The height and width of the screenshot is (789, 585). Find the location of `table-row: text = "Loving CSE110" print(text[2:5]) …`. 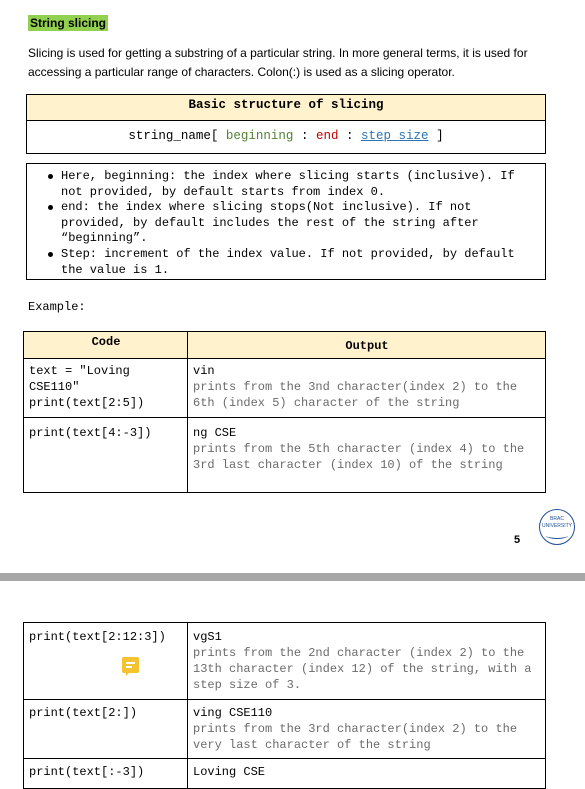

table-row: text = "Loving CSE110" print(text[2:5]) … is located at coordinates (284, 388).